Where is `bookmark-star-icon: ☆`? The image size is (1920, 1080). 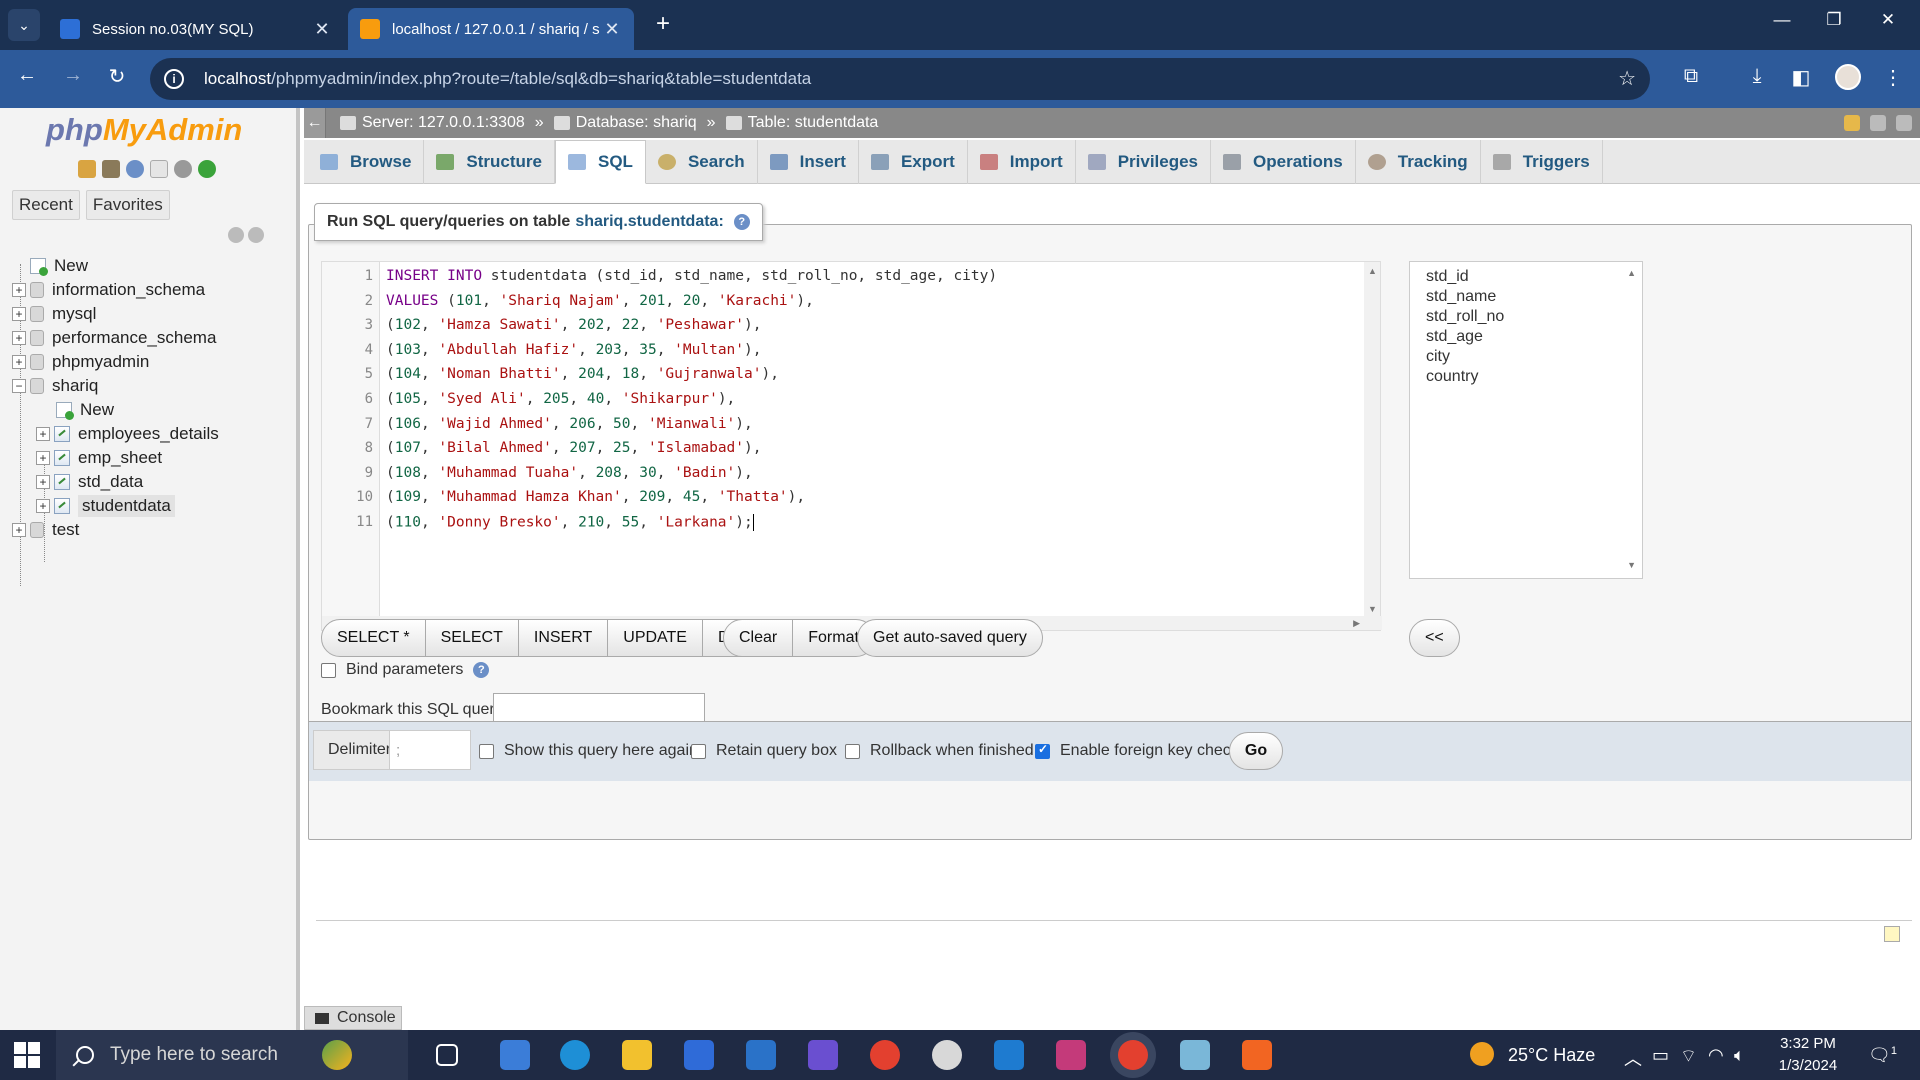 bookmark-star-icon: ☆ is located at coordinates (1627, 78).